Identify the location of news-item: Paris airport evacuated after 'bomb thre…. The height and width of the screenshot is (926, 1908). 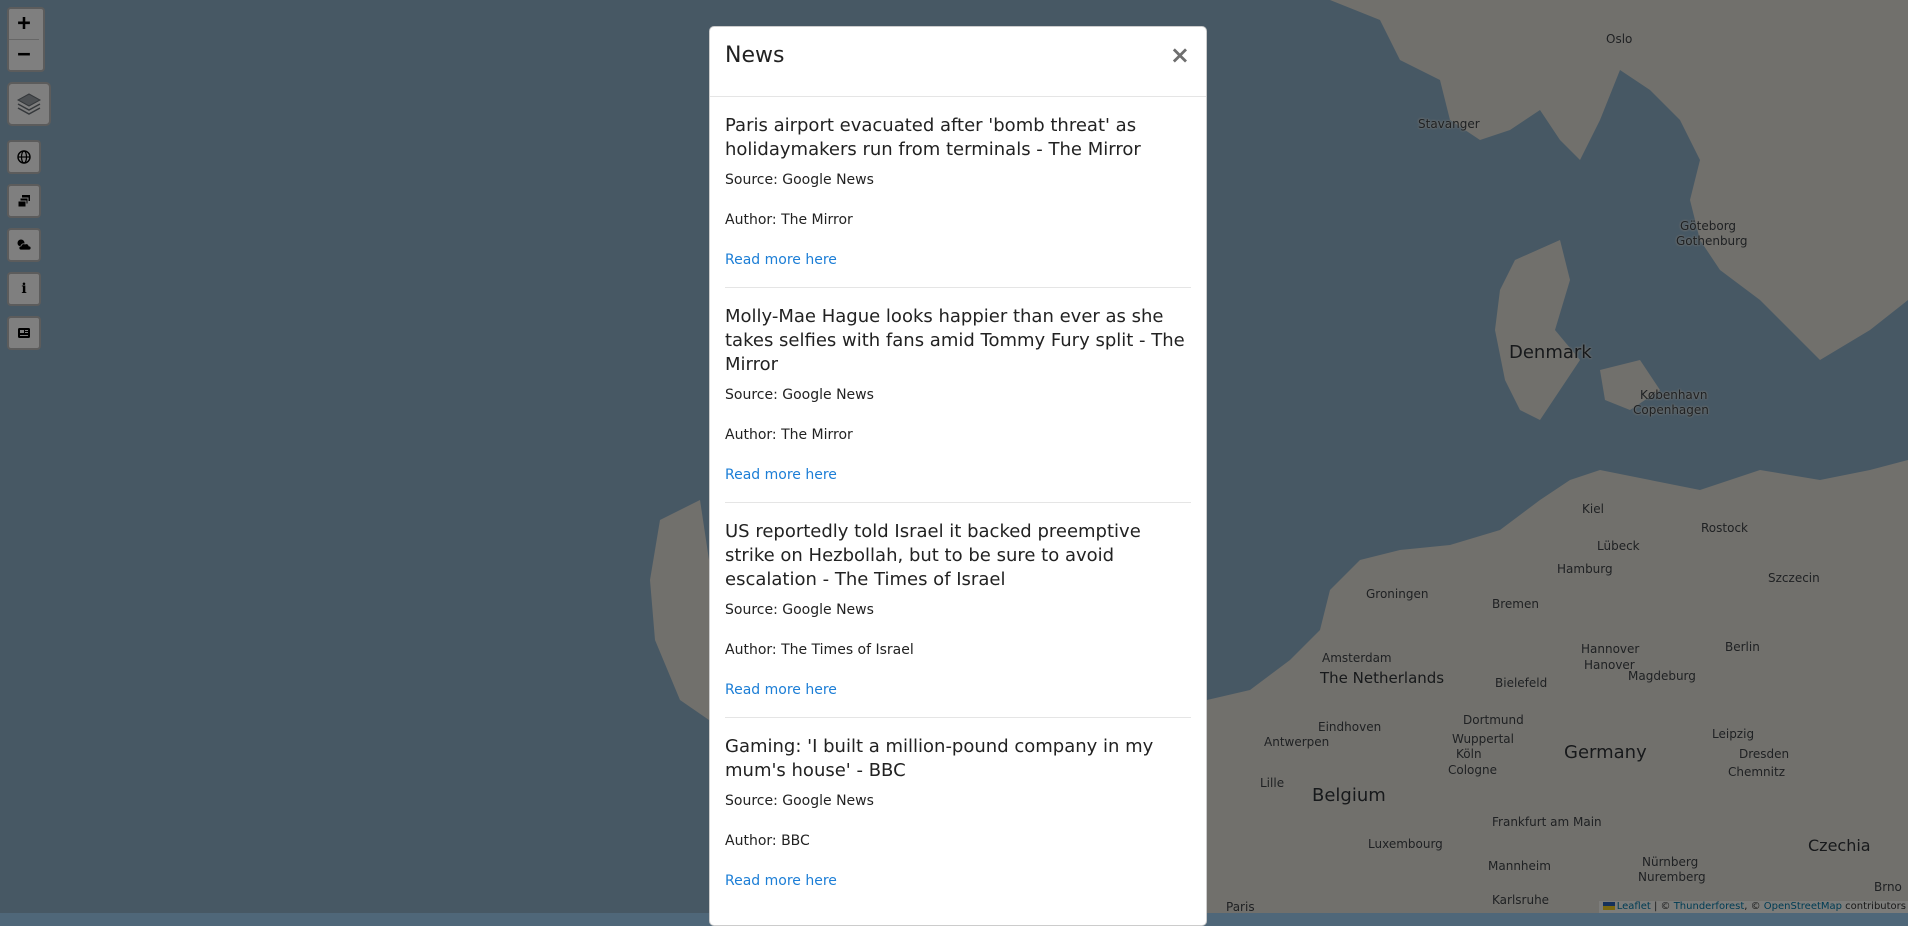
(958, 192).